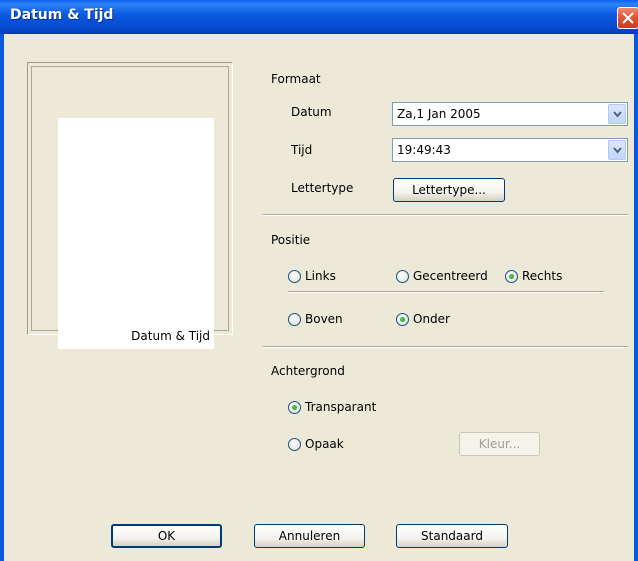  I want to click on preview-stamp-text: Datum & Tijd, so click(170, 336).